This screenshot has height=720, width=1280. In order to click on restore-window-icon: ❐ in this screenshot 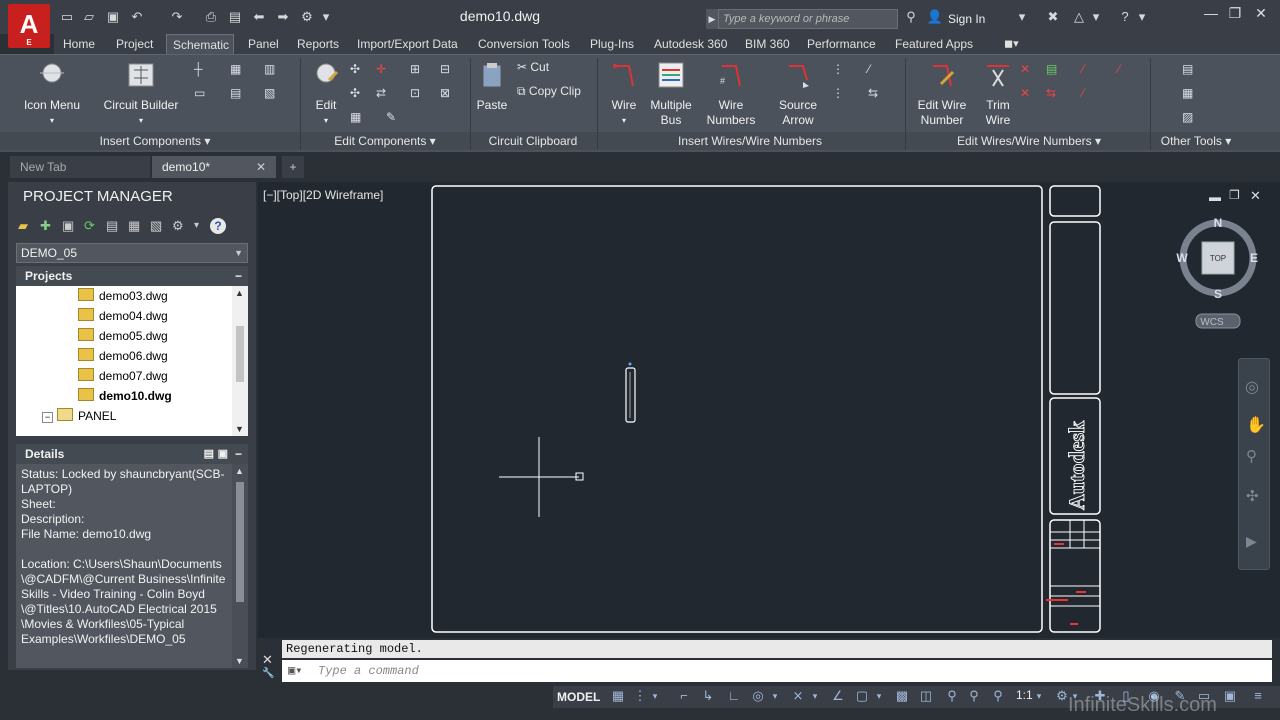, I will do `click(1235, 13)`.